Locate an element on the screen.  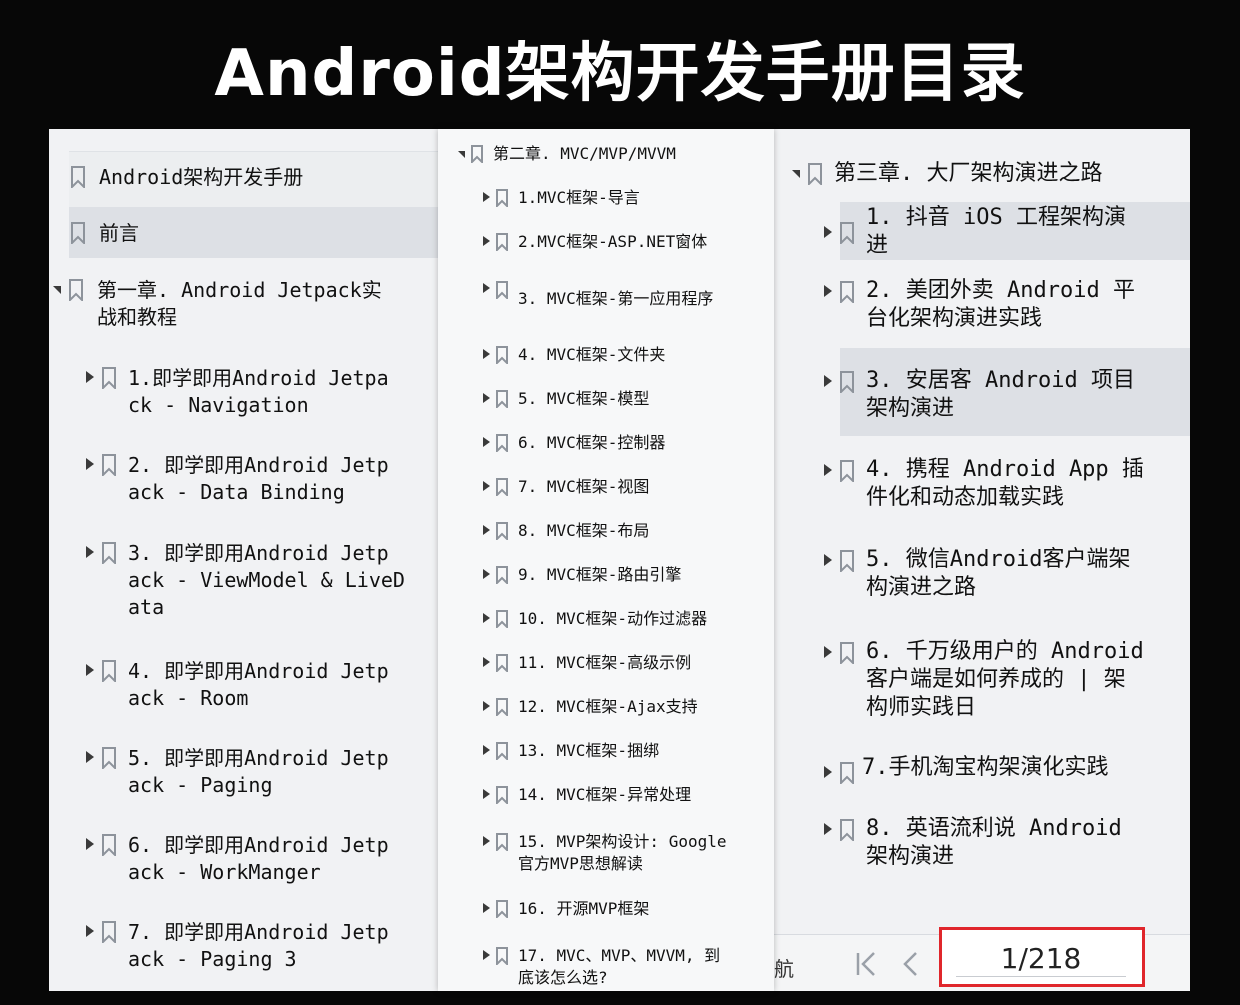
tree-item: 9. MVC框架-路由引擎 is located at coordinates (582, 575).